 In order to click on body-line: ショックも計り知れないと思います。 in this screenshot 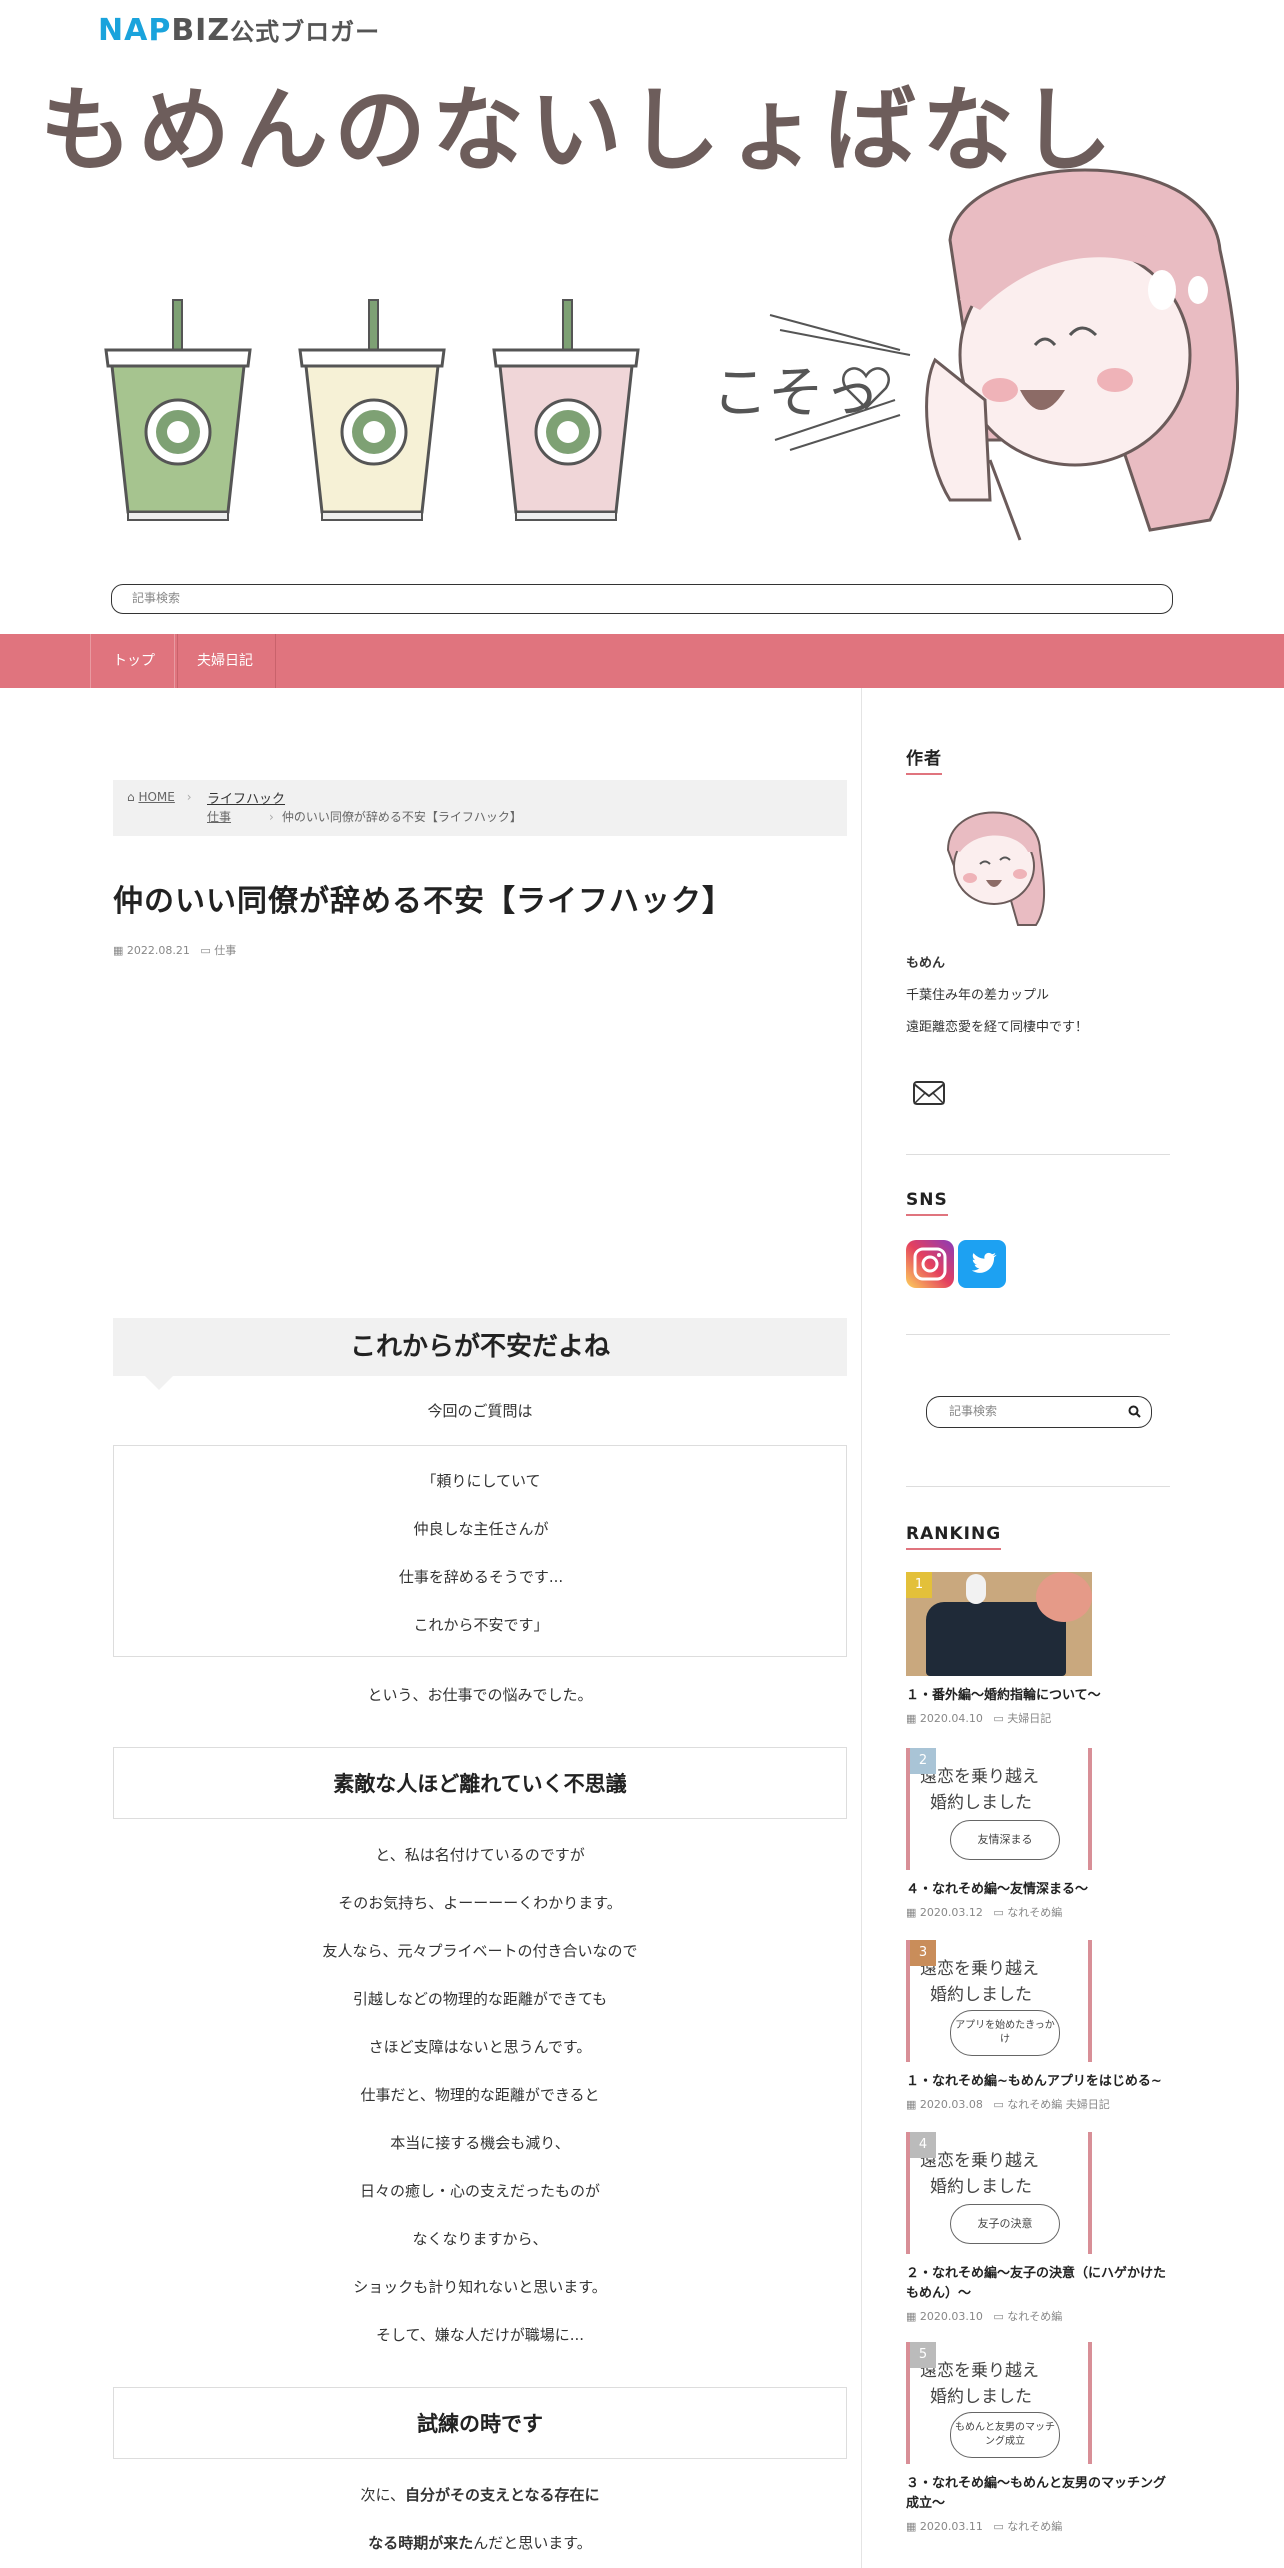, I will do `click(480, 2287)`.